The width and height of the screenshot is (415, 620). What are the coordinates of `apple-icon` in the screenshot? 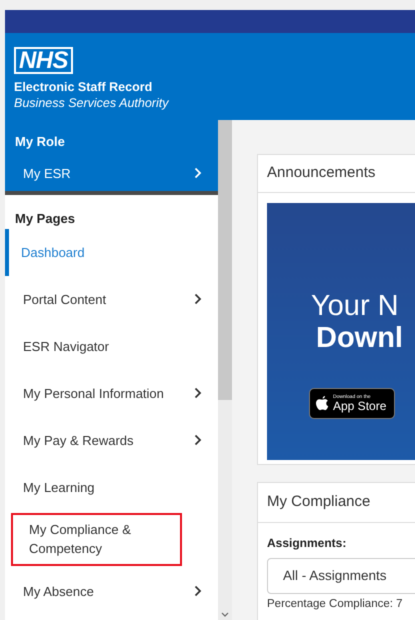 It's located at (322, 403).